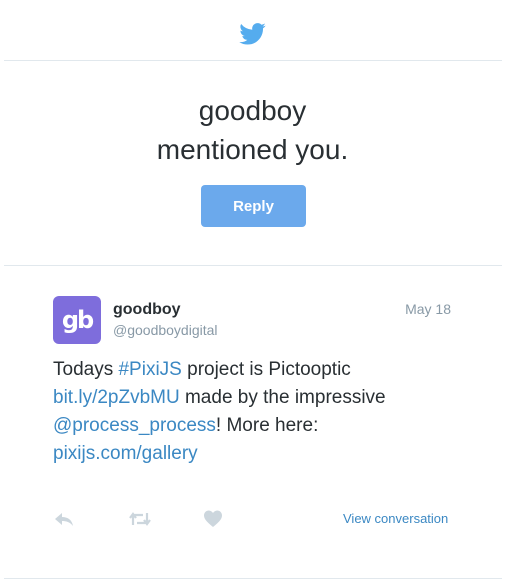  I want to click on retweet-icon, so click(140, 519).